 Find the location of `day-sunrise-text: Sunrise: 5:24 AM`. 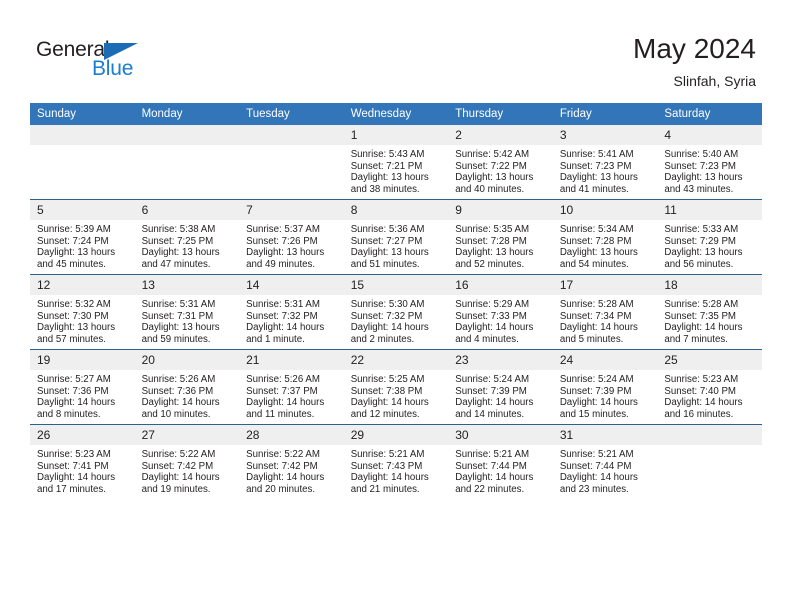

day-sunrise-text: Sunrise: 5:24 AM is located at coordinates (492, 379).